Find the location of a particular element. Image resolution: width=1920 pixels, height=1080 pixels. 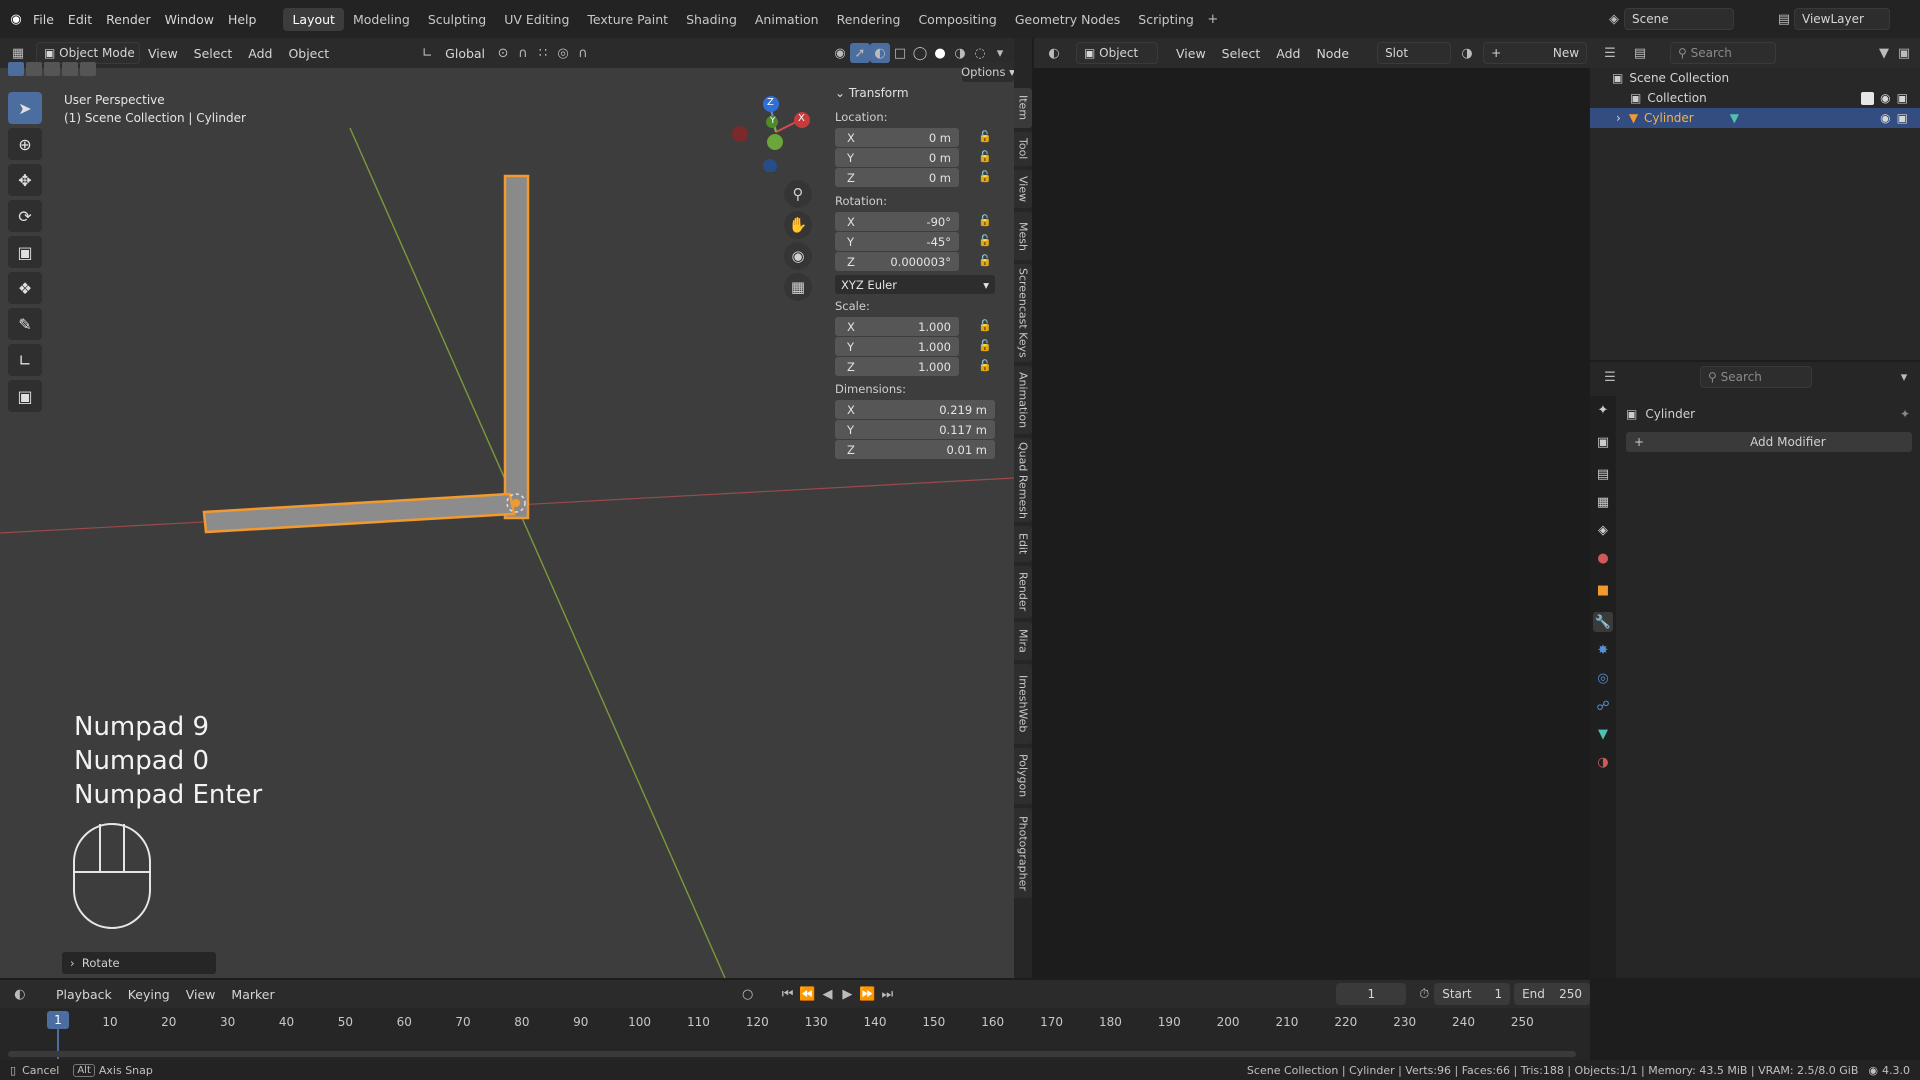

camera-view-icon: ◉ is located at coordinates (798, 256).